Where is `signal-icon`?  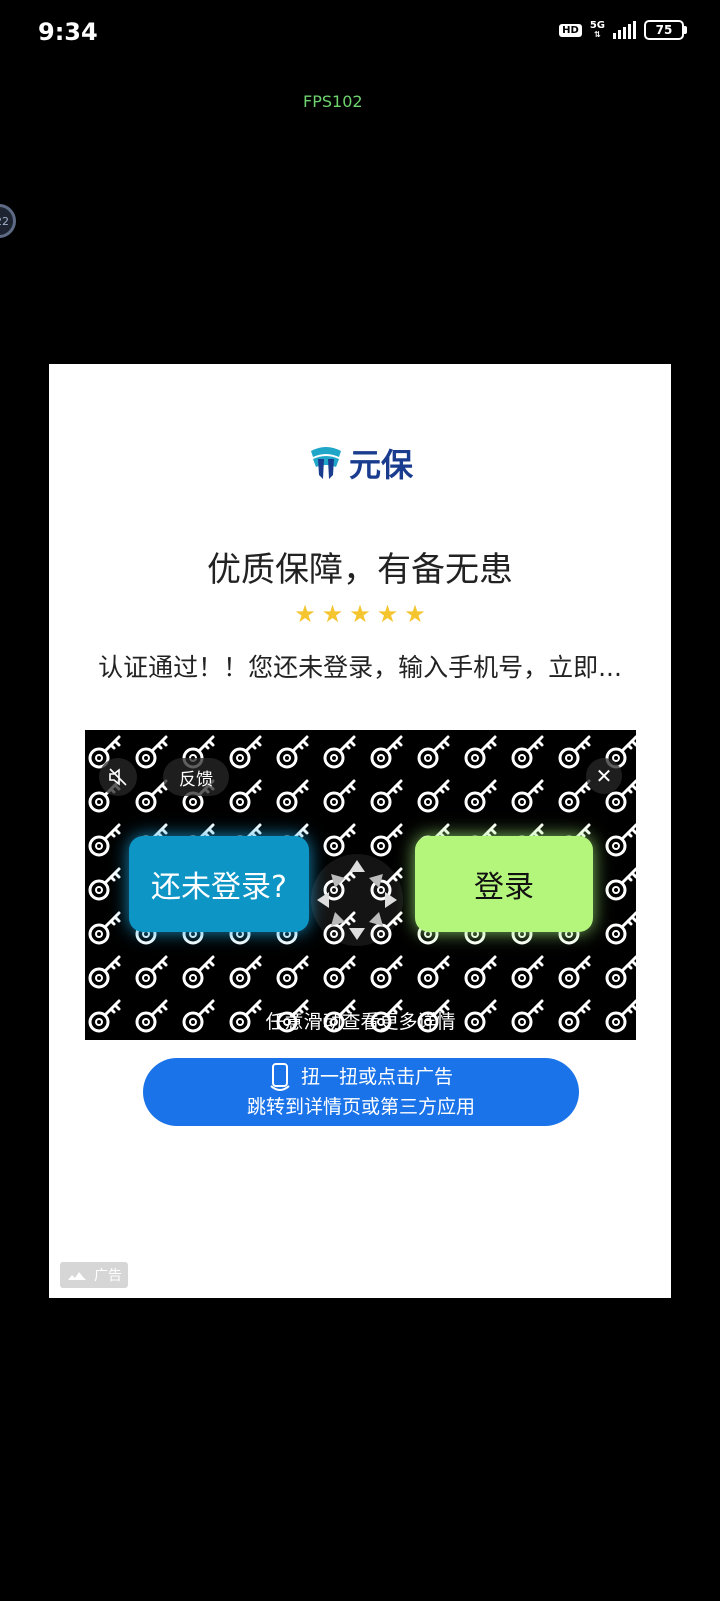
signal-icon is located at coordinates (624, 30).